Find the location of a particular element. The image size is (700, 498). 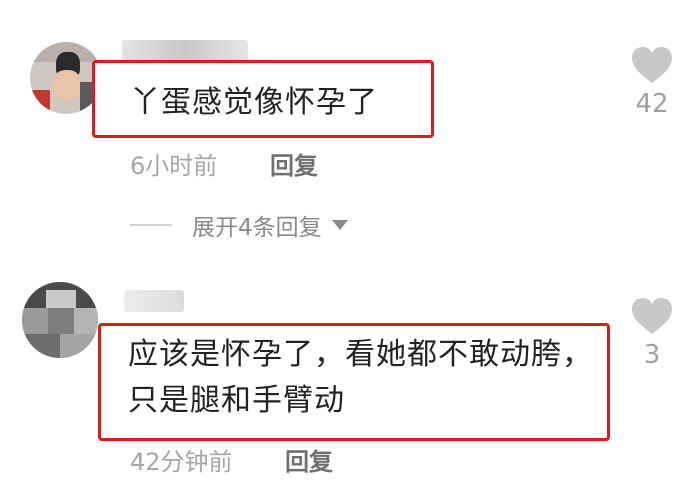

like-count: 42 is located at coordinates (652, 104).